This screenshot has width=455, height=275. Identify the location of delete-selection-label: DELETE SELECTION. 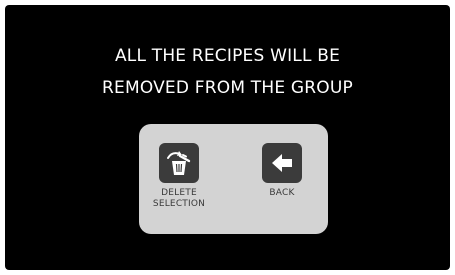
(179, 199).